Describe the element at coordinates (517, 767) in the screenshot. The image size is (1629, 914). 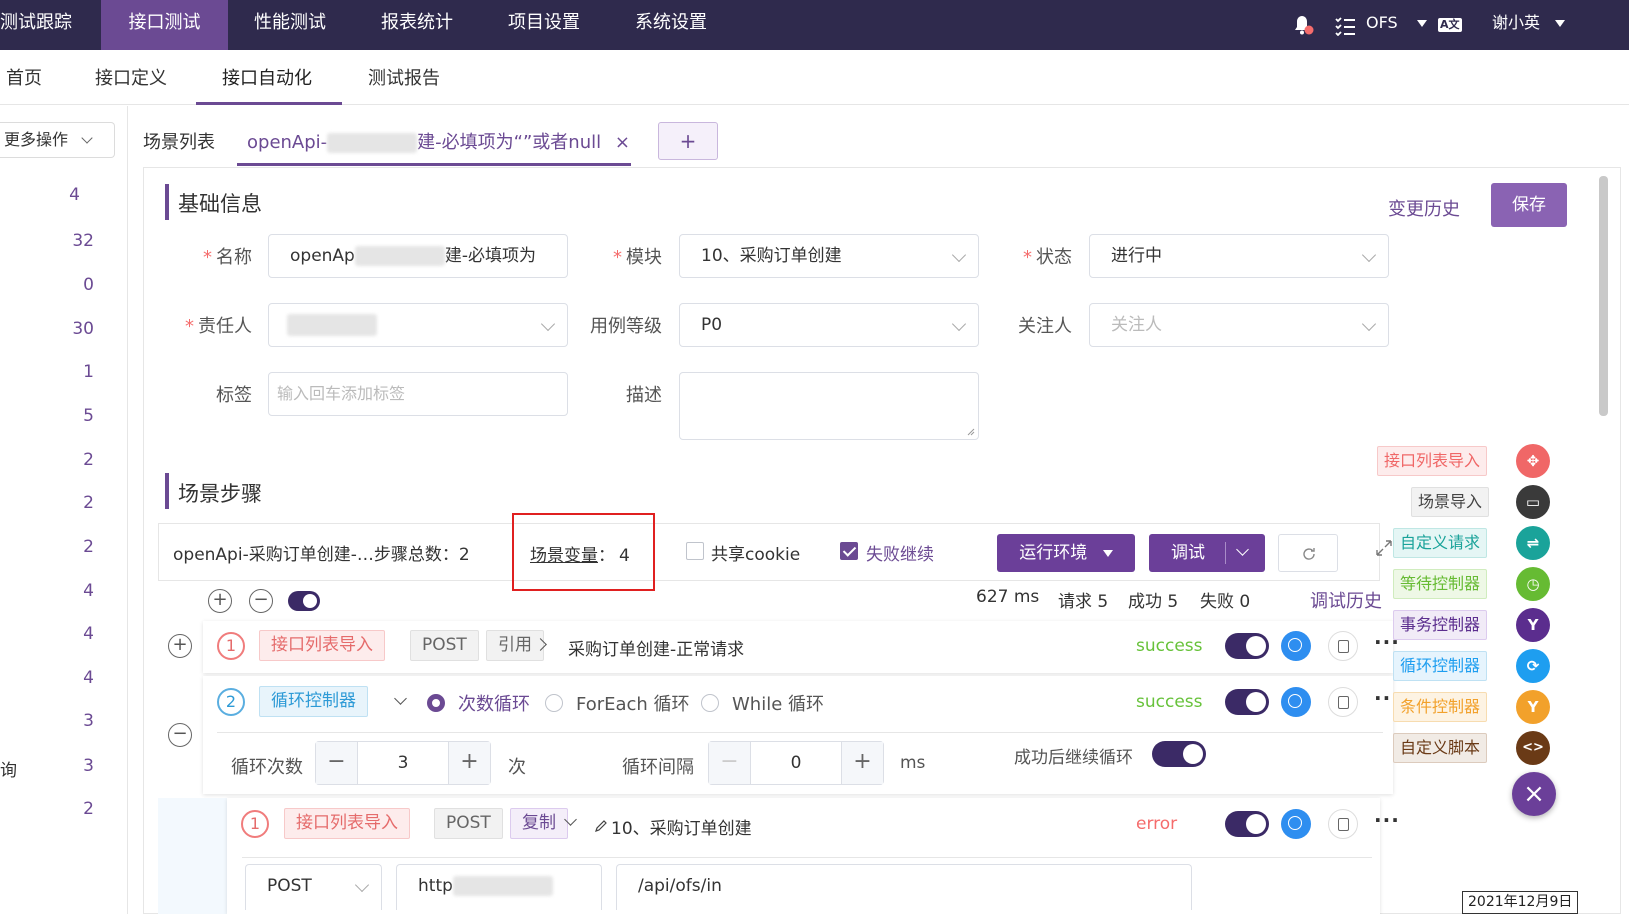
I see `loop-count-unit: 次` at that location.